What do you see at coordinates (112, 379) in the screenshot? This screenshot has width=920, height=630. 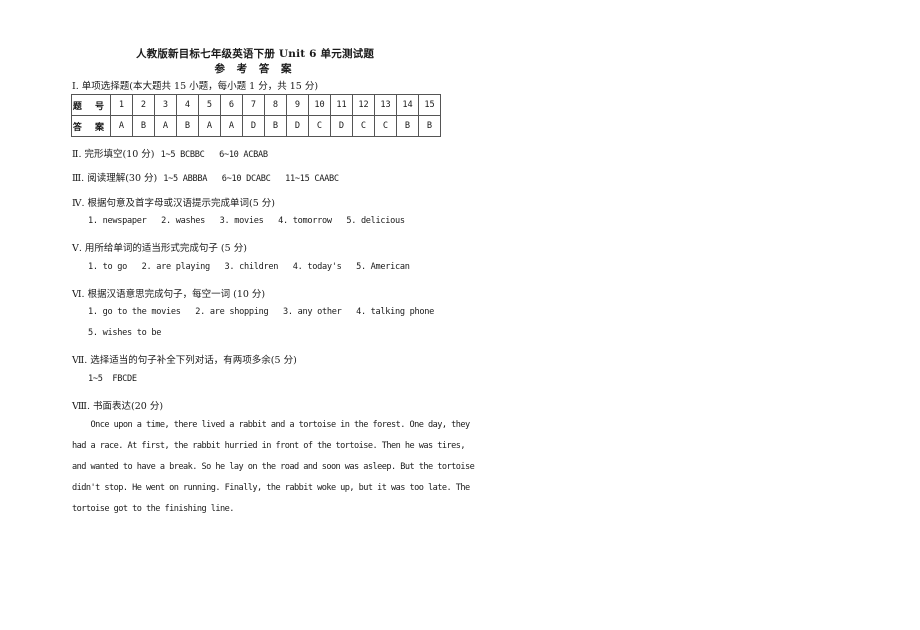 I see `section-7-answers: 1~5 FBCDE` at bounding box center [112, 379].